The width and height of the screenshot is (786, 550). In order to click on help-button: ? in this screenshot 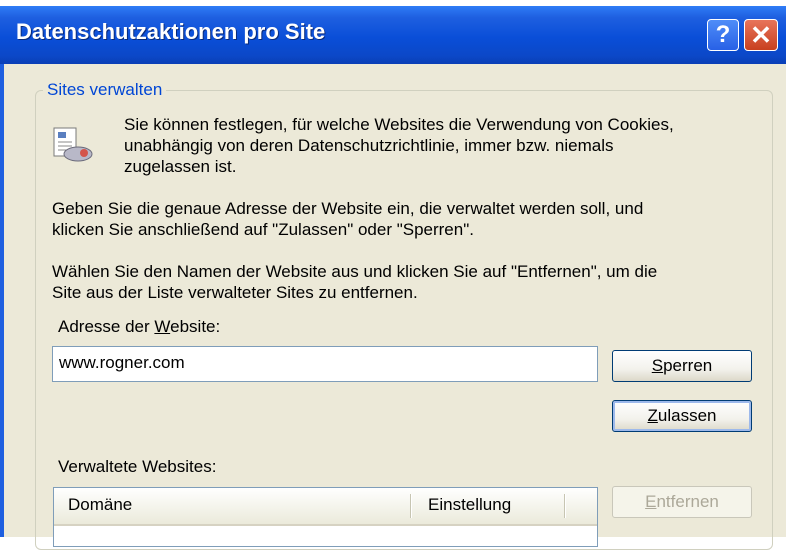, I will do `click(723, 35)`.